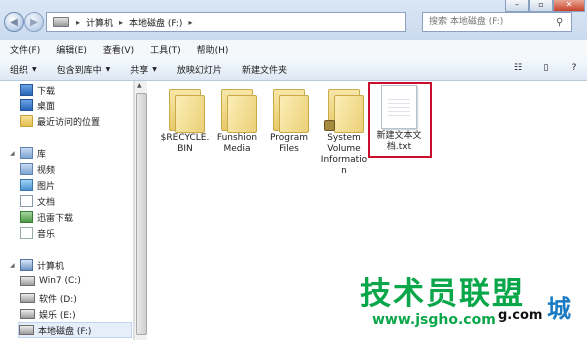 The width and height of the screenshot is (587, 340). I want to click on breadcrumb-drive-f: 本地磁盘 (F:), so click(155, 22).